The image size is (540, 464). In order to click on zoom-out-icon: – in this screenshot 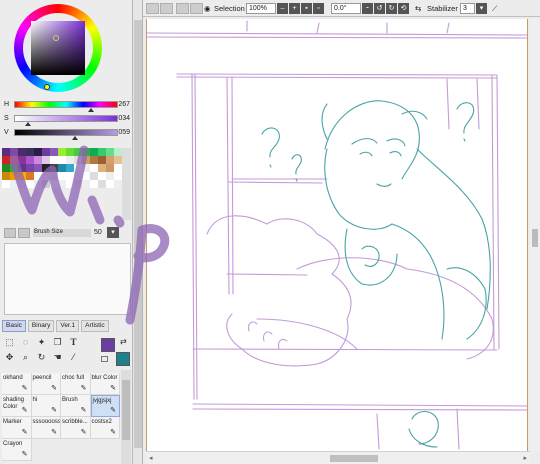, I will do `click(282, 8)`.